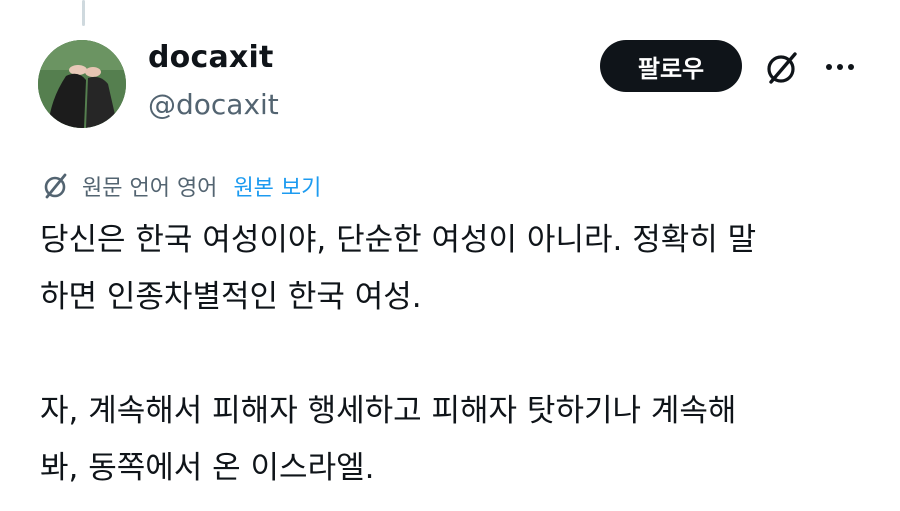 The height and width of the screenshot is (511, 900). Describe the element at coordinates (840, 67) in the screenshot. I see `more-options-icon` at that location.